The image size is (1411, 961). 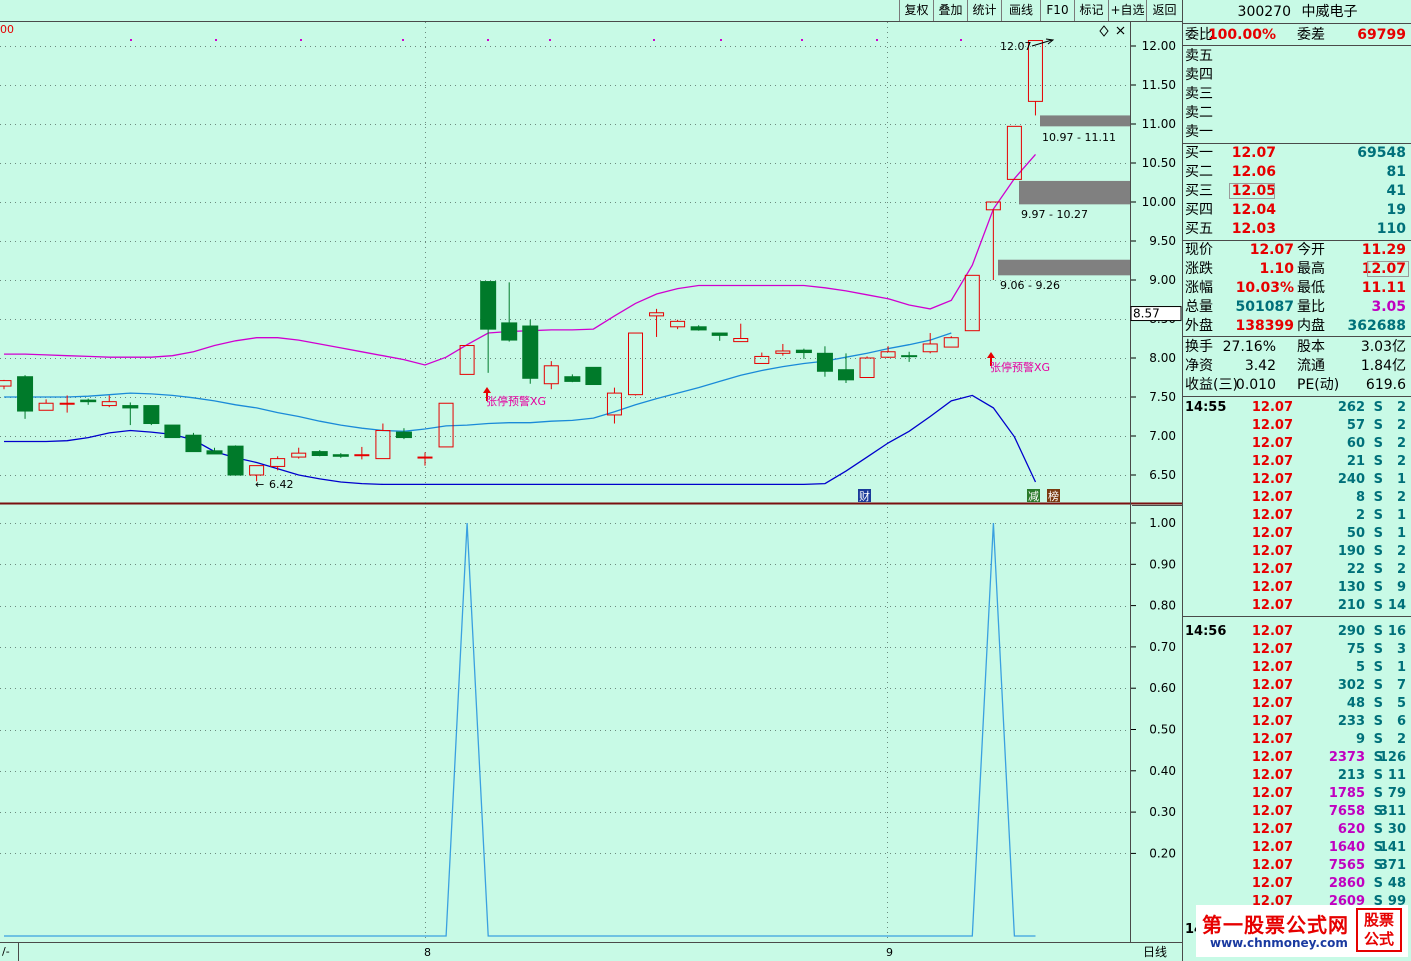 What do you see at coordinates (1385, 385) in the screenshot?
I see `stat2-v2-2: 619.6` at bounding box center [1385, 385].